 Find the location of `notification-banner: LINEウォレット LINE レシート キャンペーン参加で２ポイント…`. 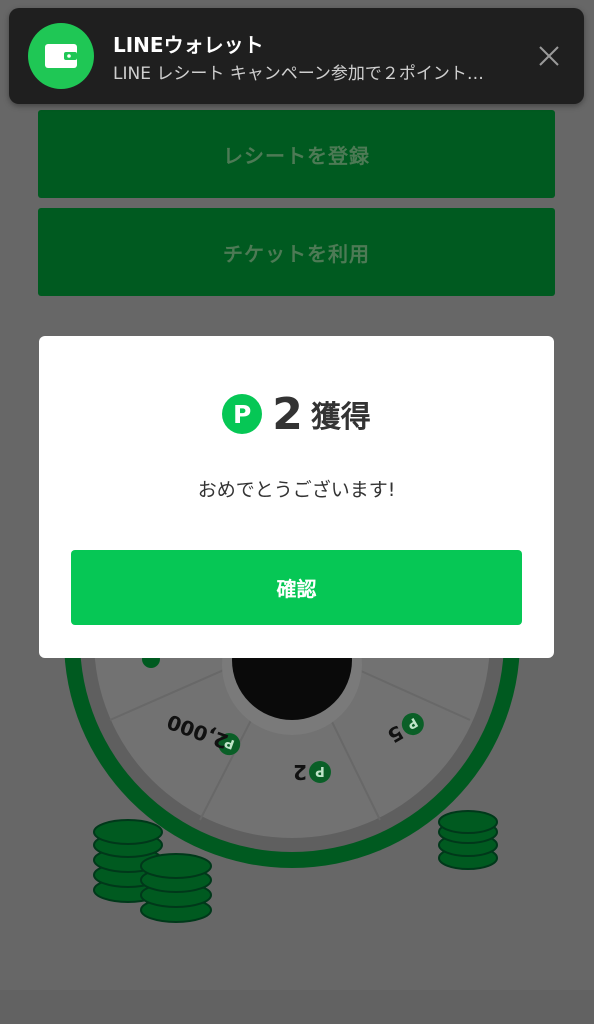

notification-banner: LINEウォレット LINE レシート キャンペーン参加で２ポイント… is located at coordinates (296, 56).